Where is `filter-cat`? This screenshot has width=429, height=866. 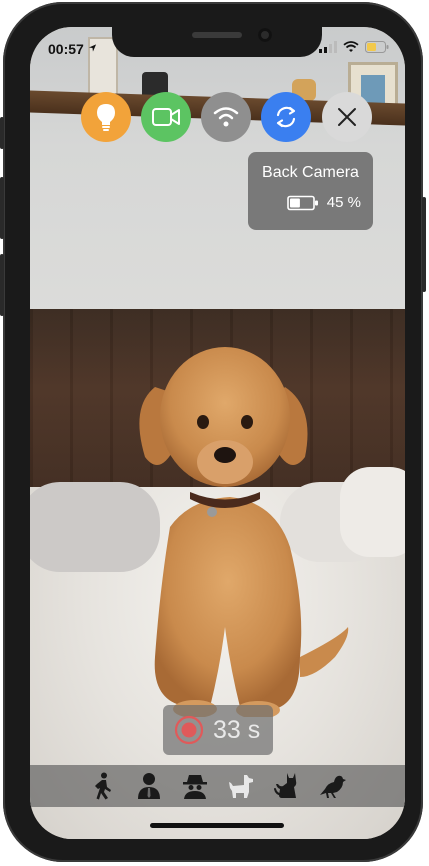 filter-cat is located at coordinates (287, 786).